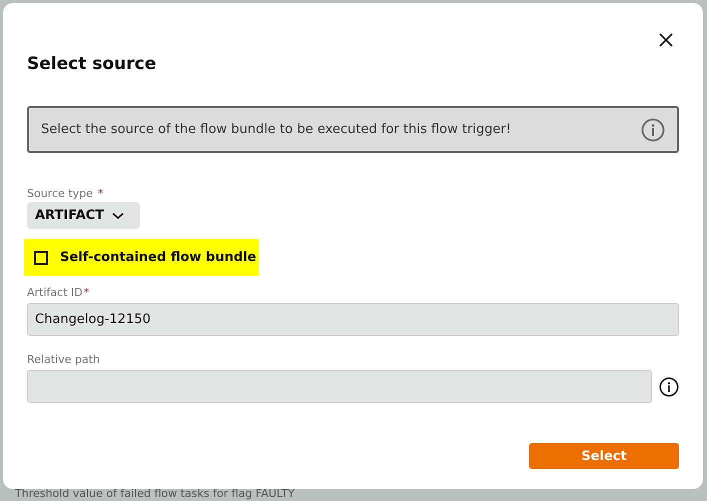 This screenshot has width=707, height=501. Describe the element at coordinates (141, 257) in the screenshot. I see `self-contained-checkbox: Self-contained flow bundle` at that location.